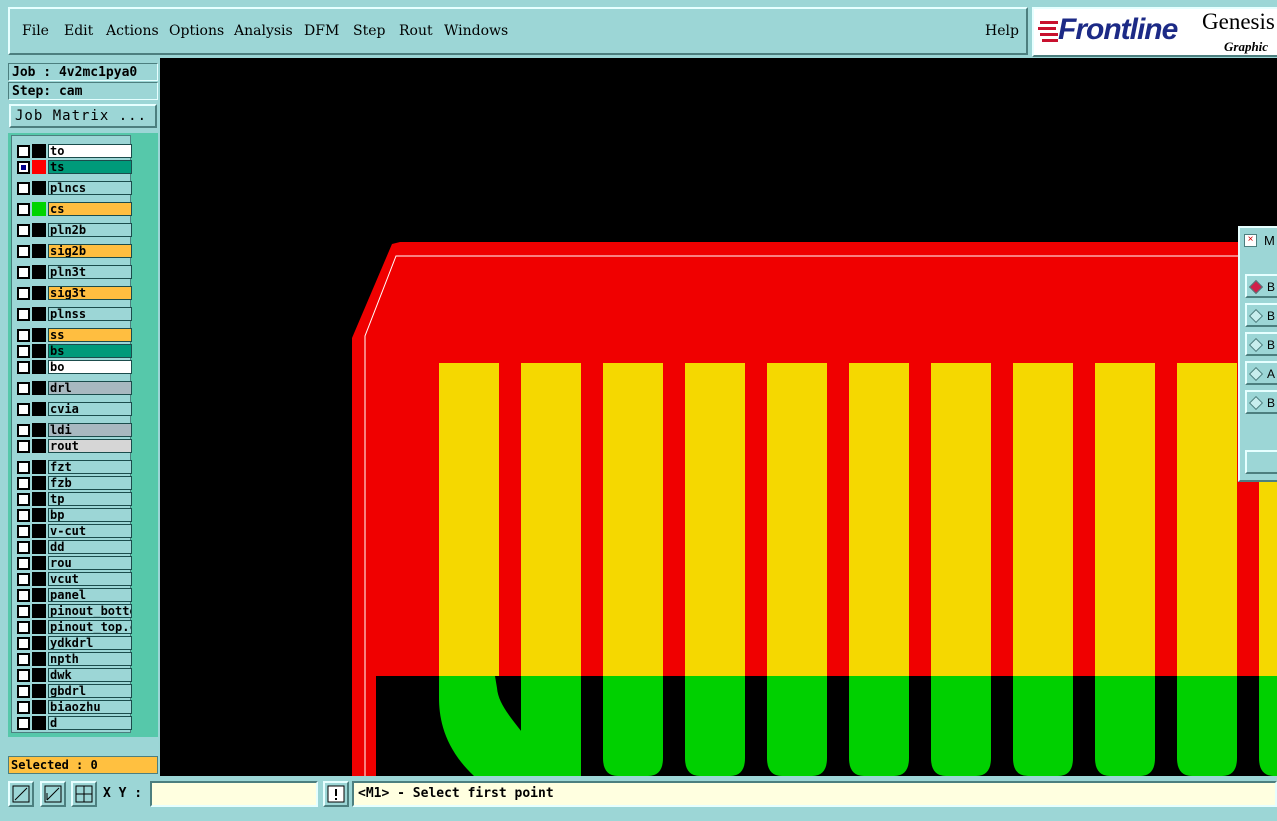  What do you see at coordinates (78, 31) in the screenshot?
I see `menu-edit: Edit` at bounding box center [78, 31].